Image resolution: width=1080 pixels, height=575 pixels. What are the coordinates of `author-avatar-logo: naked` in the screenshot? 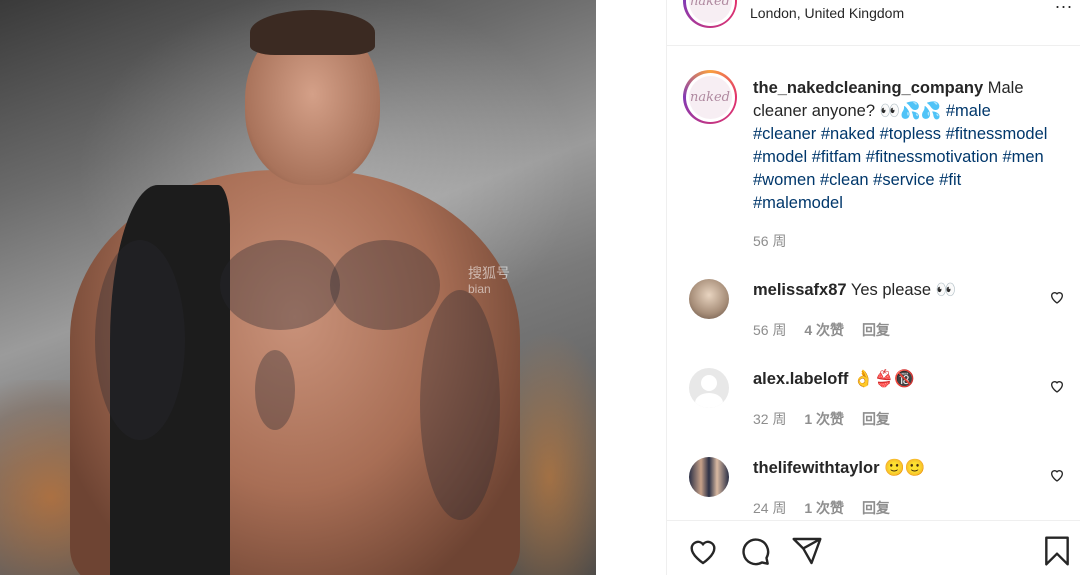 It's located at (710, 11).